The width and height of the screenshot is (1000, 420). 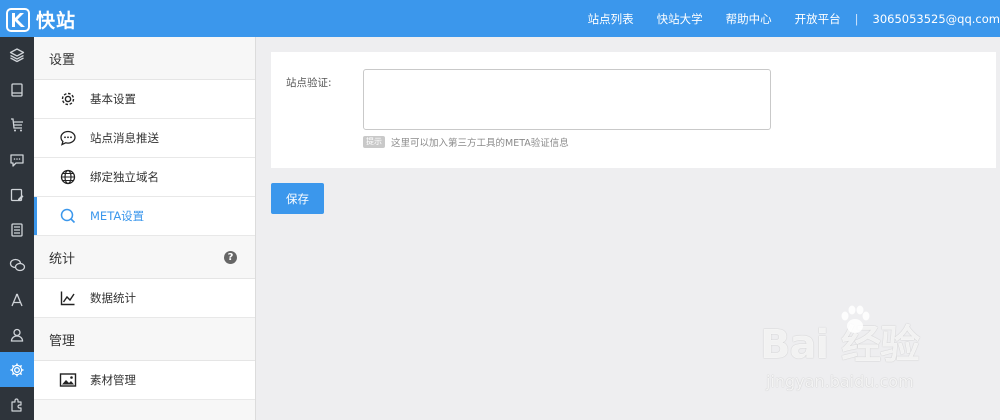 I want to click on sidebar-item-meta-settings: META设置, so click(x=144, y=216).